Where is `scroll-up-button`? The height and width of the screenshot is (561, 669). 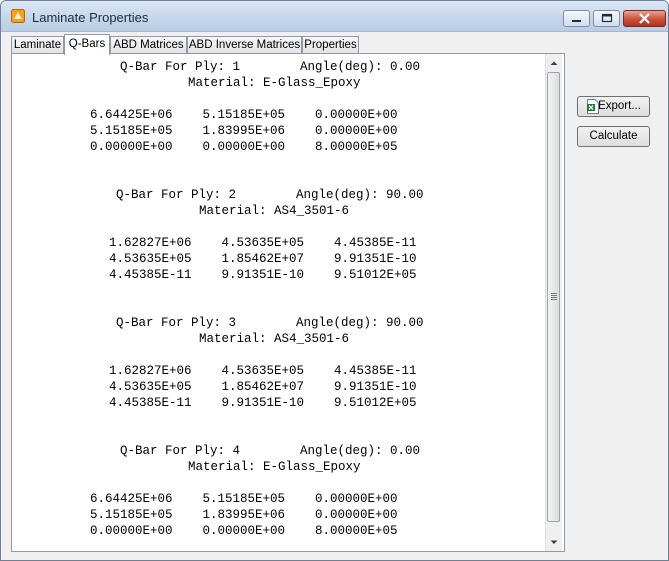 scroll-up-button is located at coordinates (554, 63).